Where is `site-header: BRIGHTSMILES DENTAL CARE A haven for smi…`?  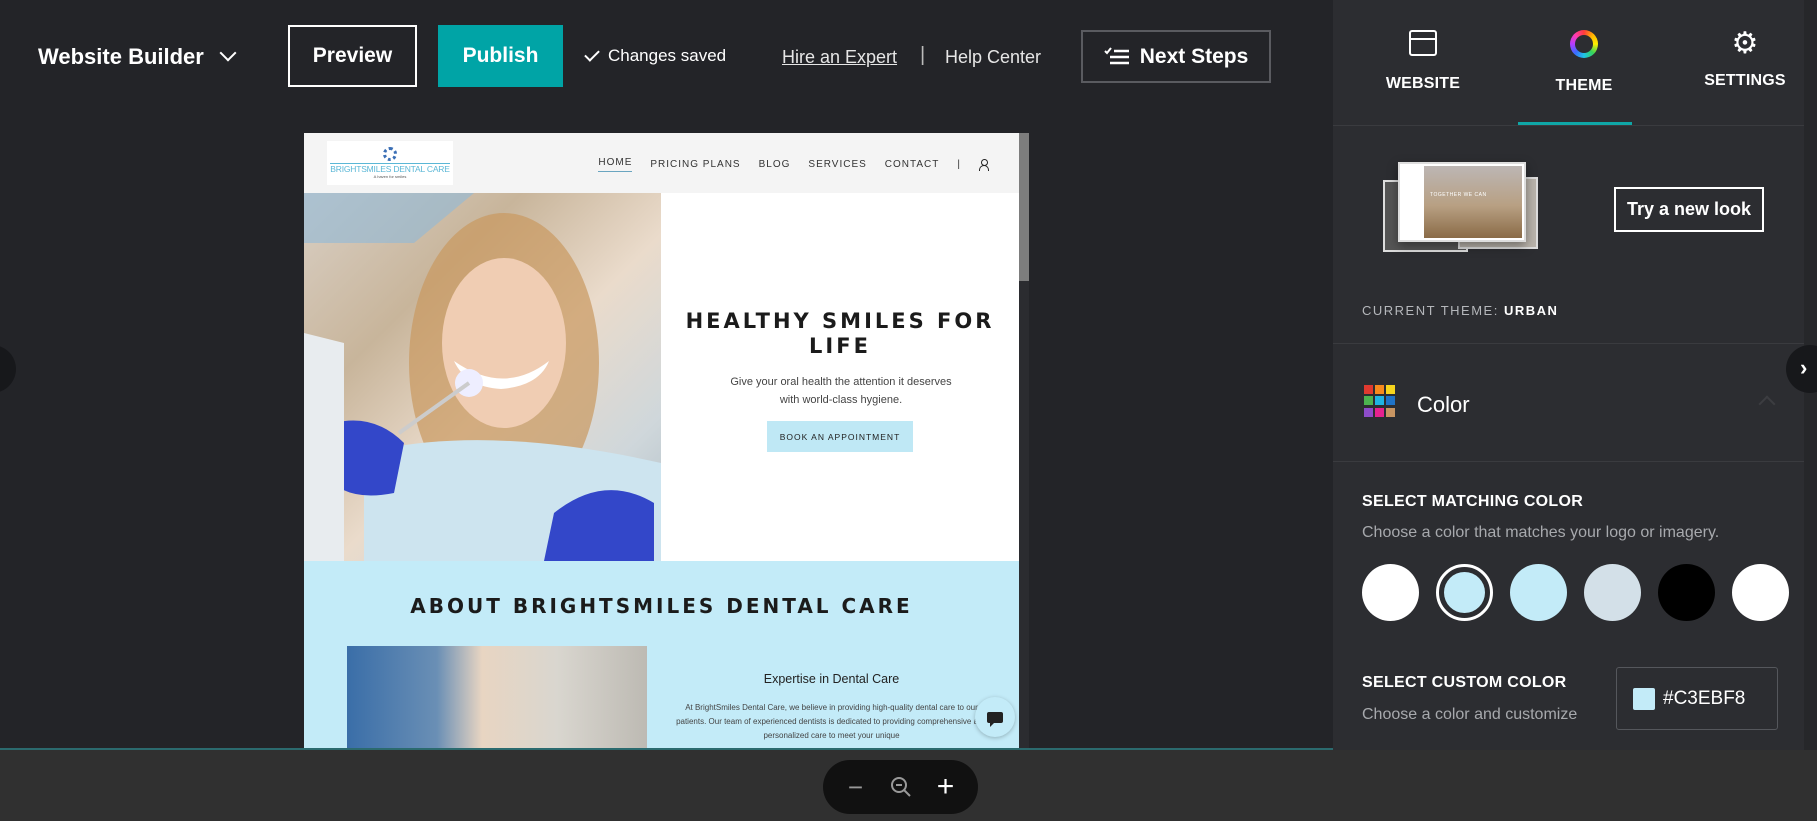 site-header: BRIGHTSMILES DENTAL CARE A haven for smi… is located at coordinates (661, 163).